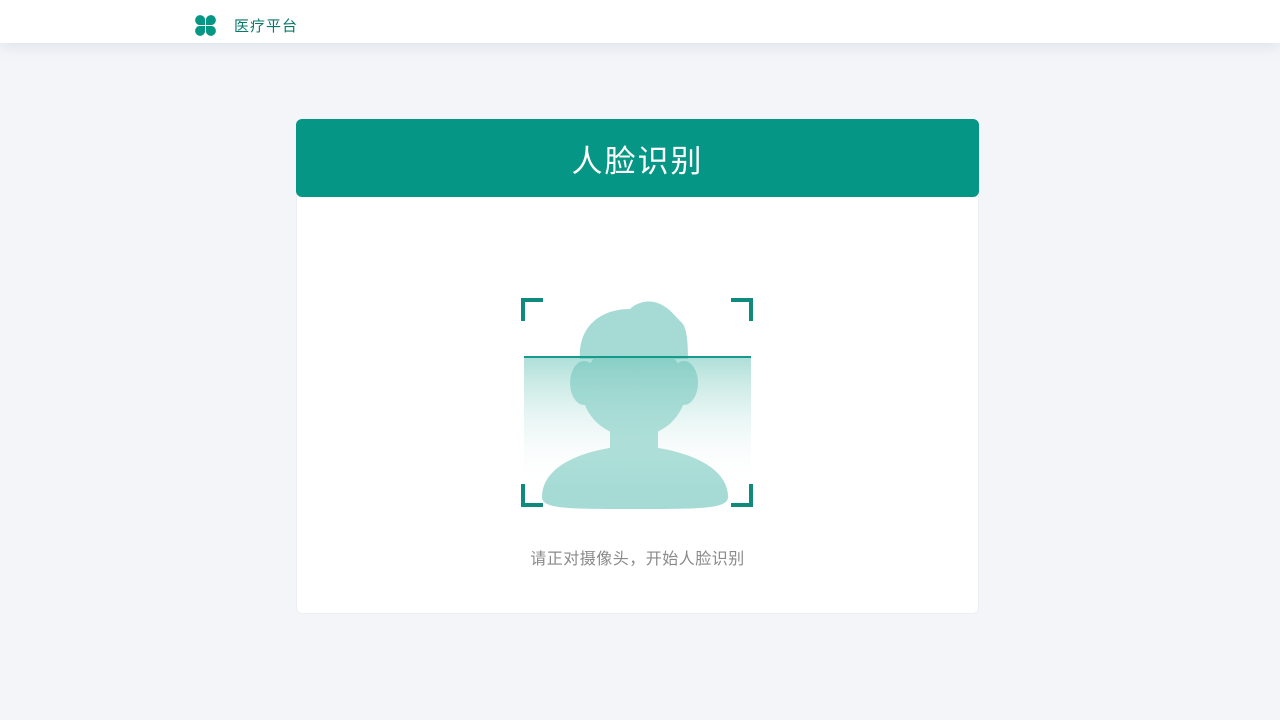  I want to click on instruction-text: 请正对摄像头，开始人脸识别, so click(637, 558).